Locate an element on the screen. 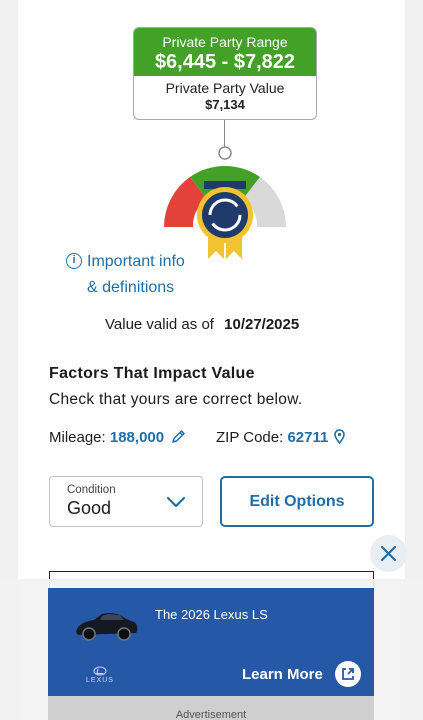 The height and width of the screenshot is (720, 423). location-pin-icon is located at coordinates (339, 437).